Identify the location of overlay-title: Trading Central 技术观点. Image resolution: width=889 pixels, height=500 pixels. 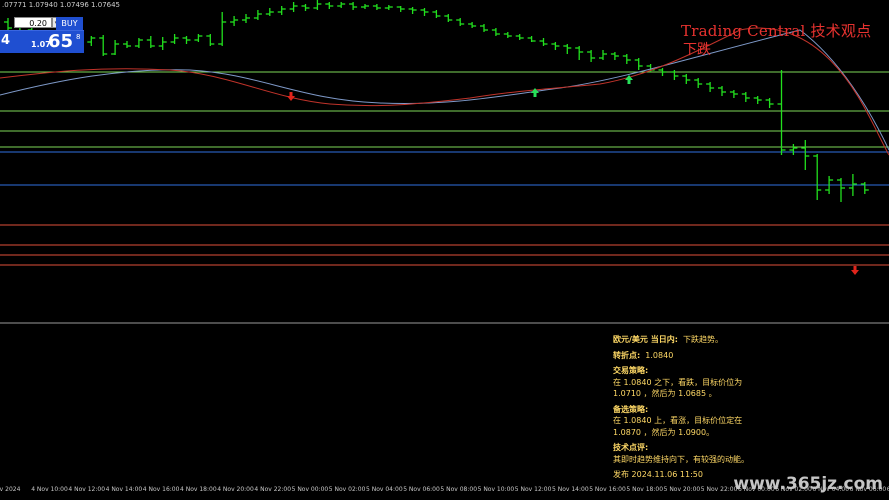
(776, 31).